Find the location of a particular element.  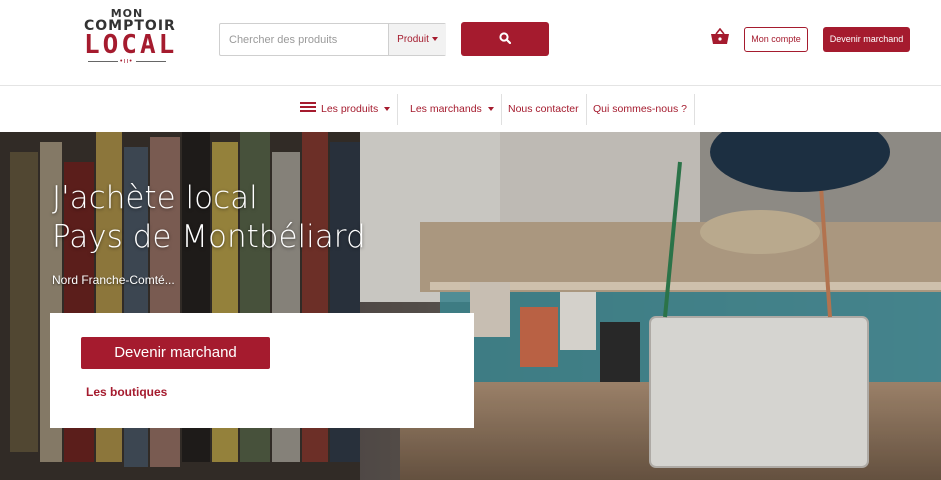

shops-link: Les boutiques is located at coordinates (126, 392).